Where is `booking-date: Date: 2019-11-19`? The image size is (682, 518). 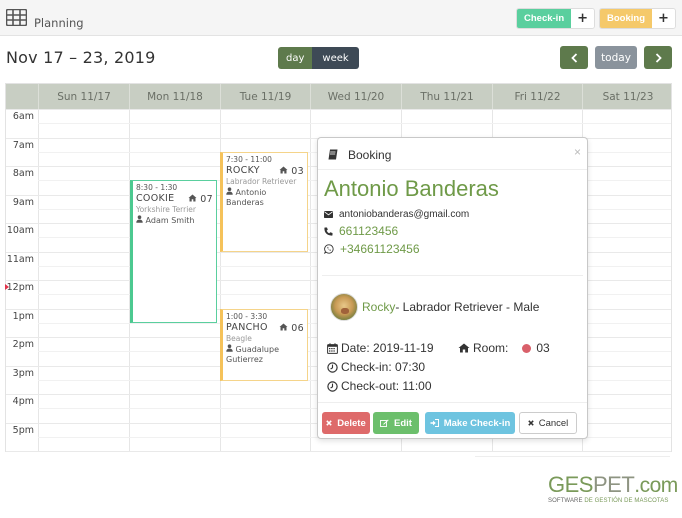 booking-date: Date: 2019-11-19 is located at coordinates (380, 348).